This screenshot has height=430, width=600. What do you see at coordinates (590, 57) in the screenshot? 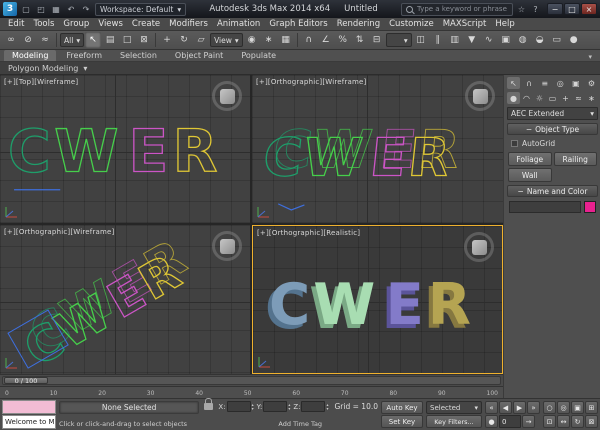
I see `ribbon-minimize-button: ▾` at bounding box center [590, 57].